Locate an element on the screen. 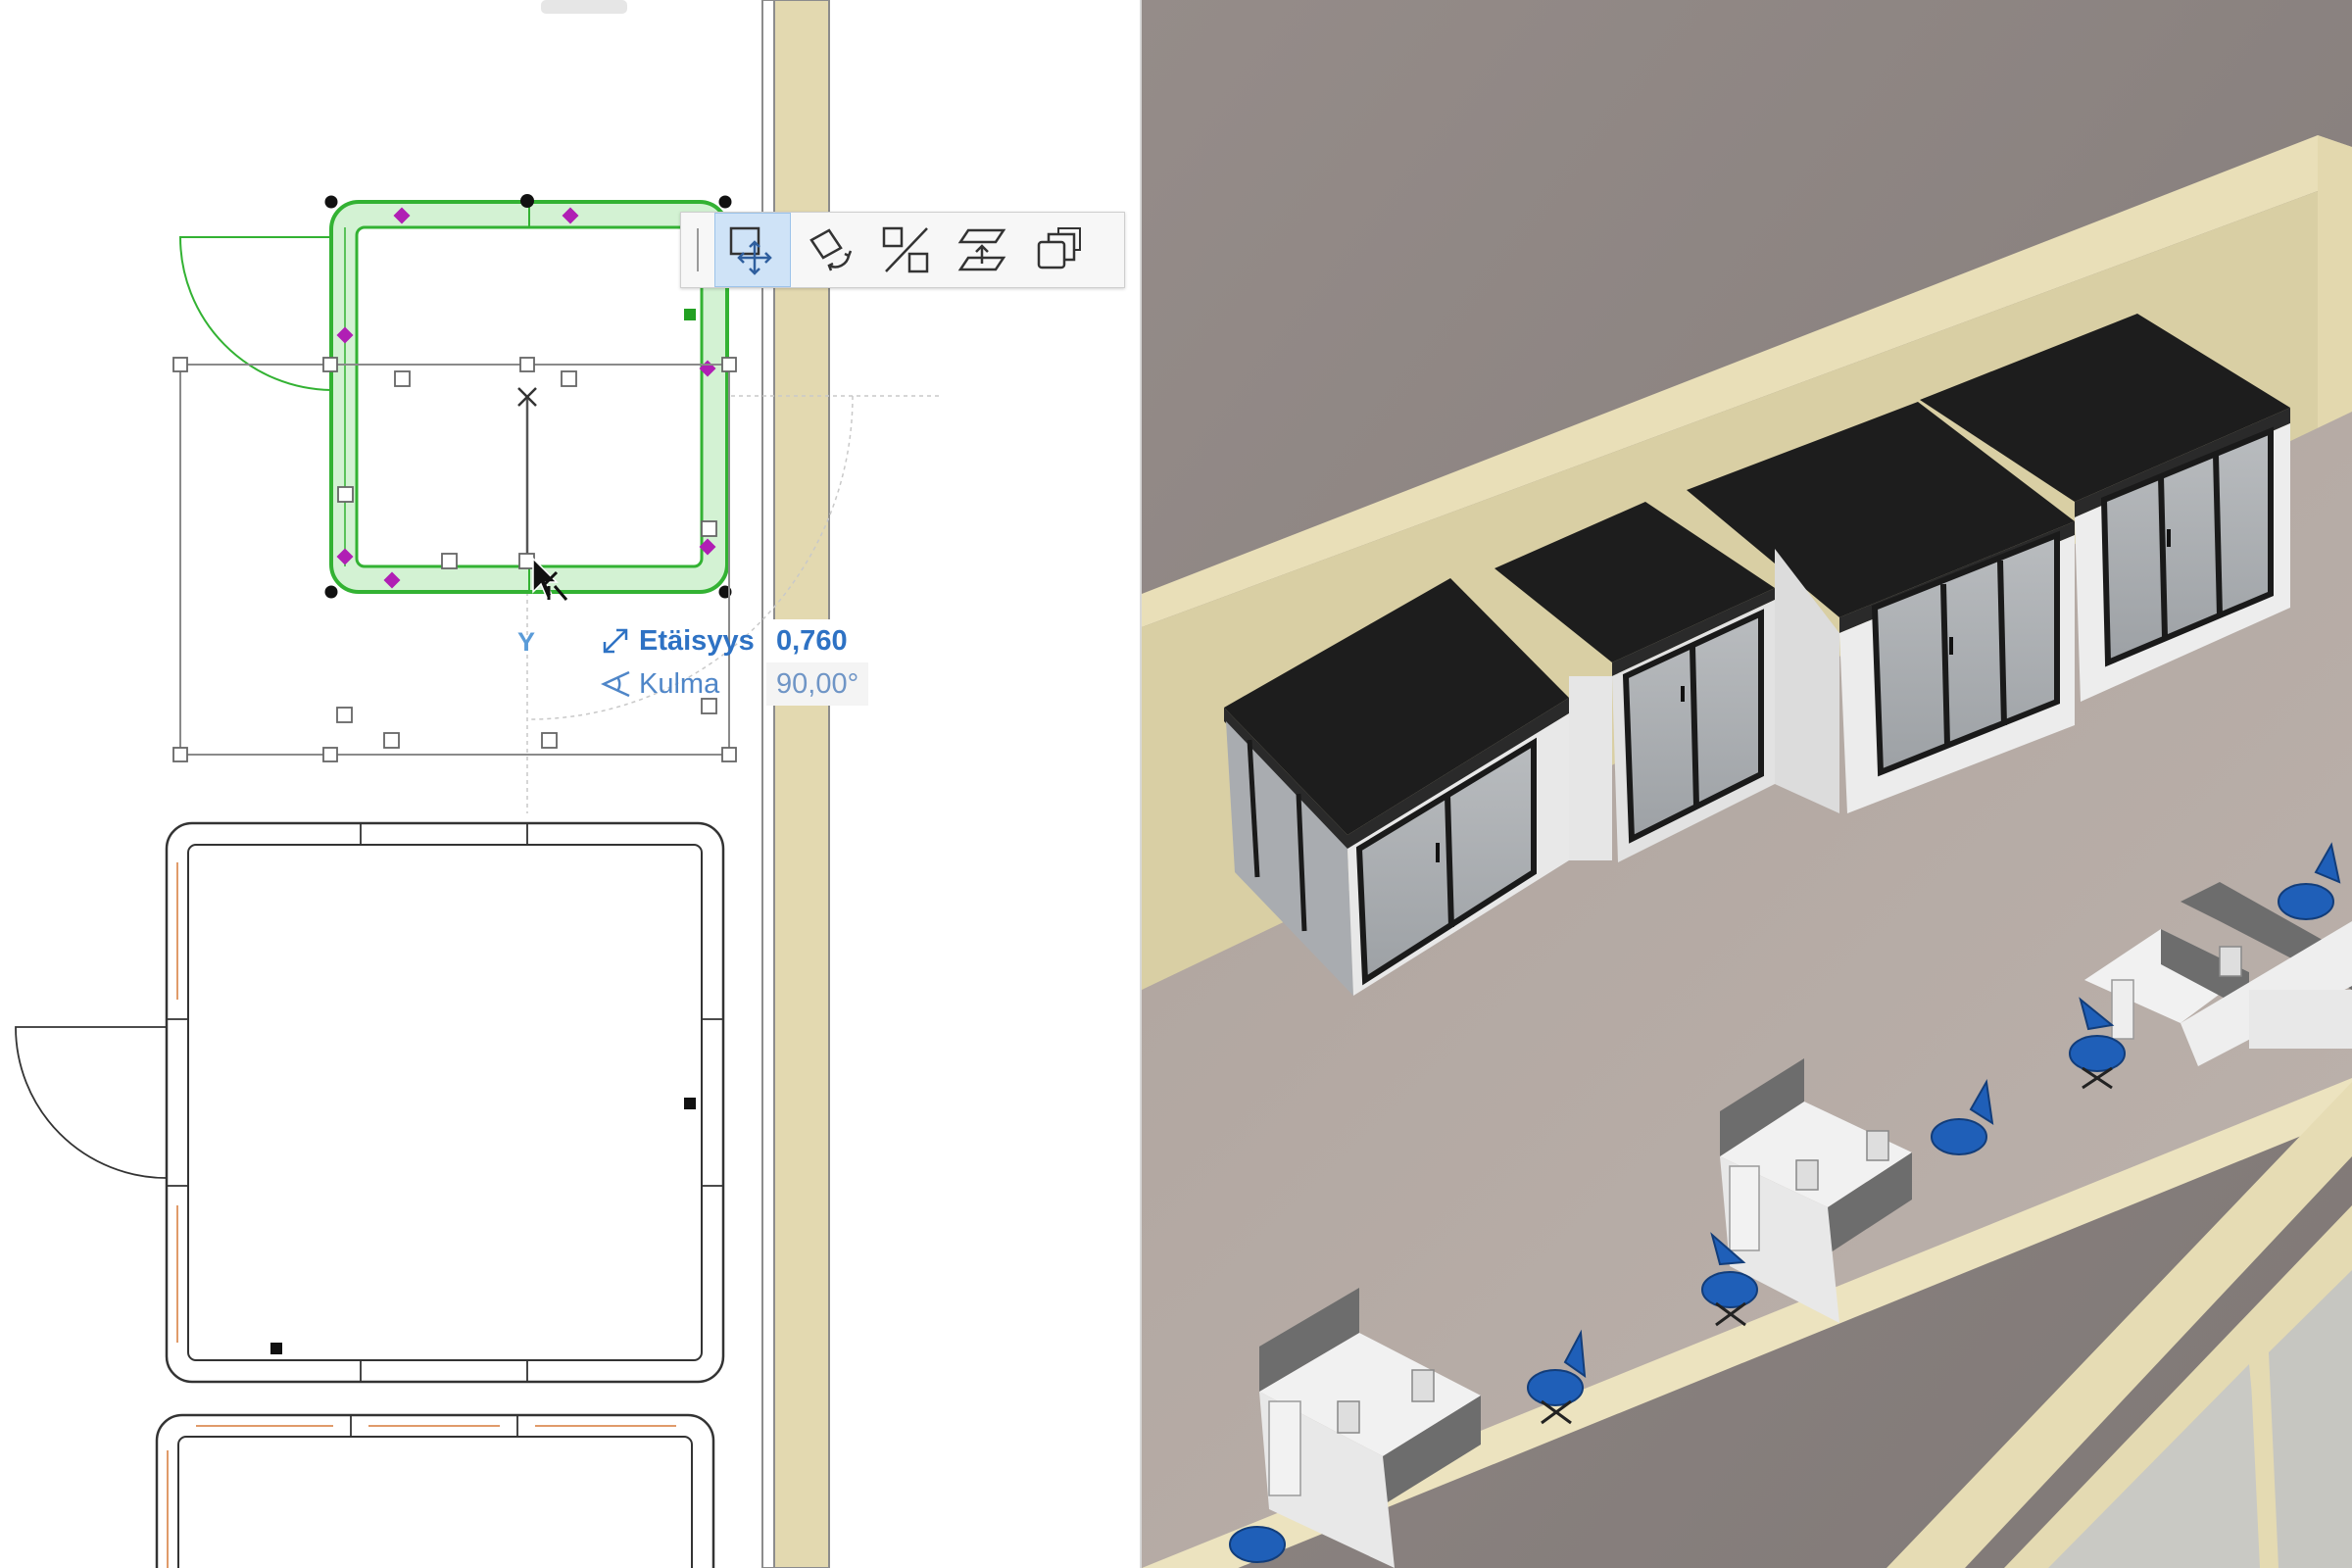 The width and height of the screenshot is (2352, 1568). multiply-button is located at coordinates (1058, 250).